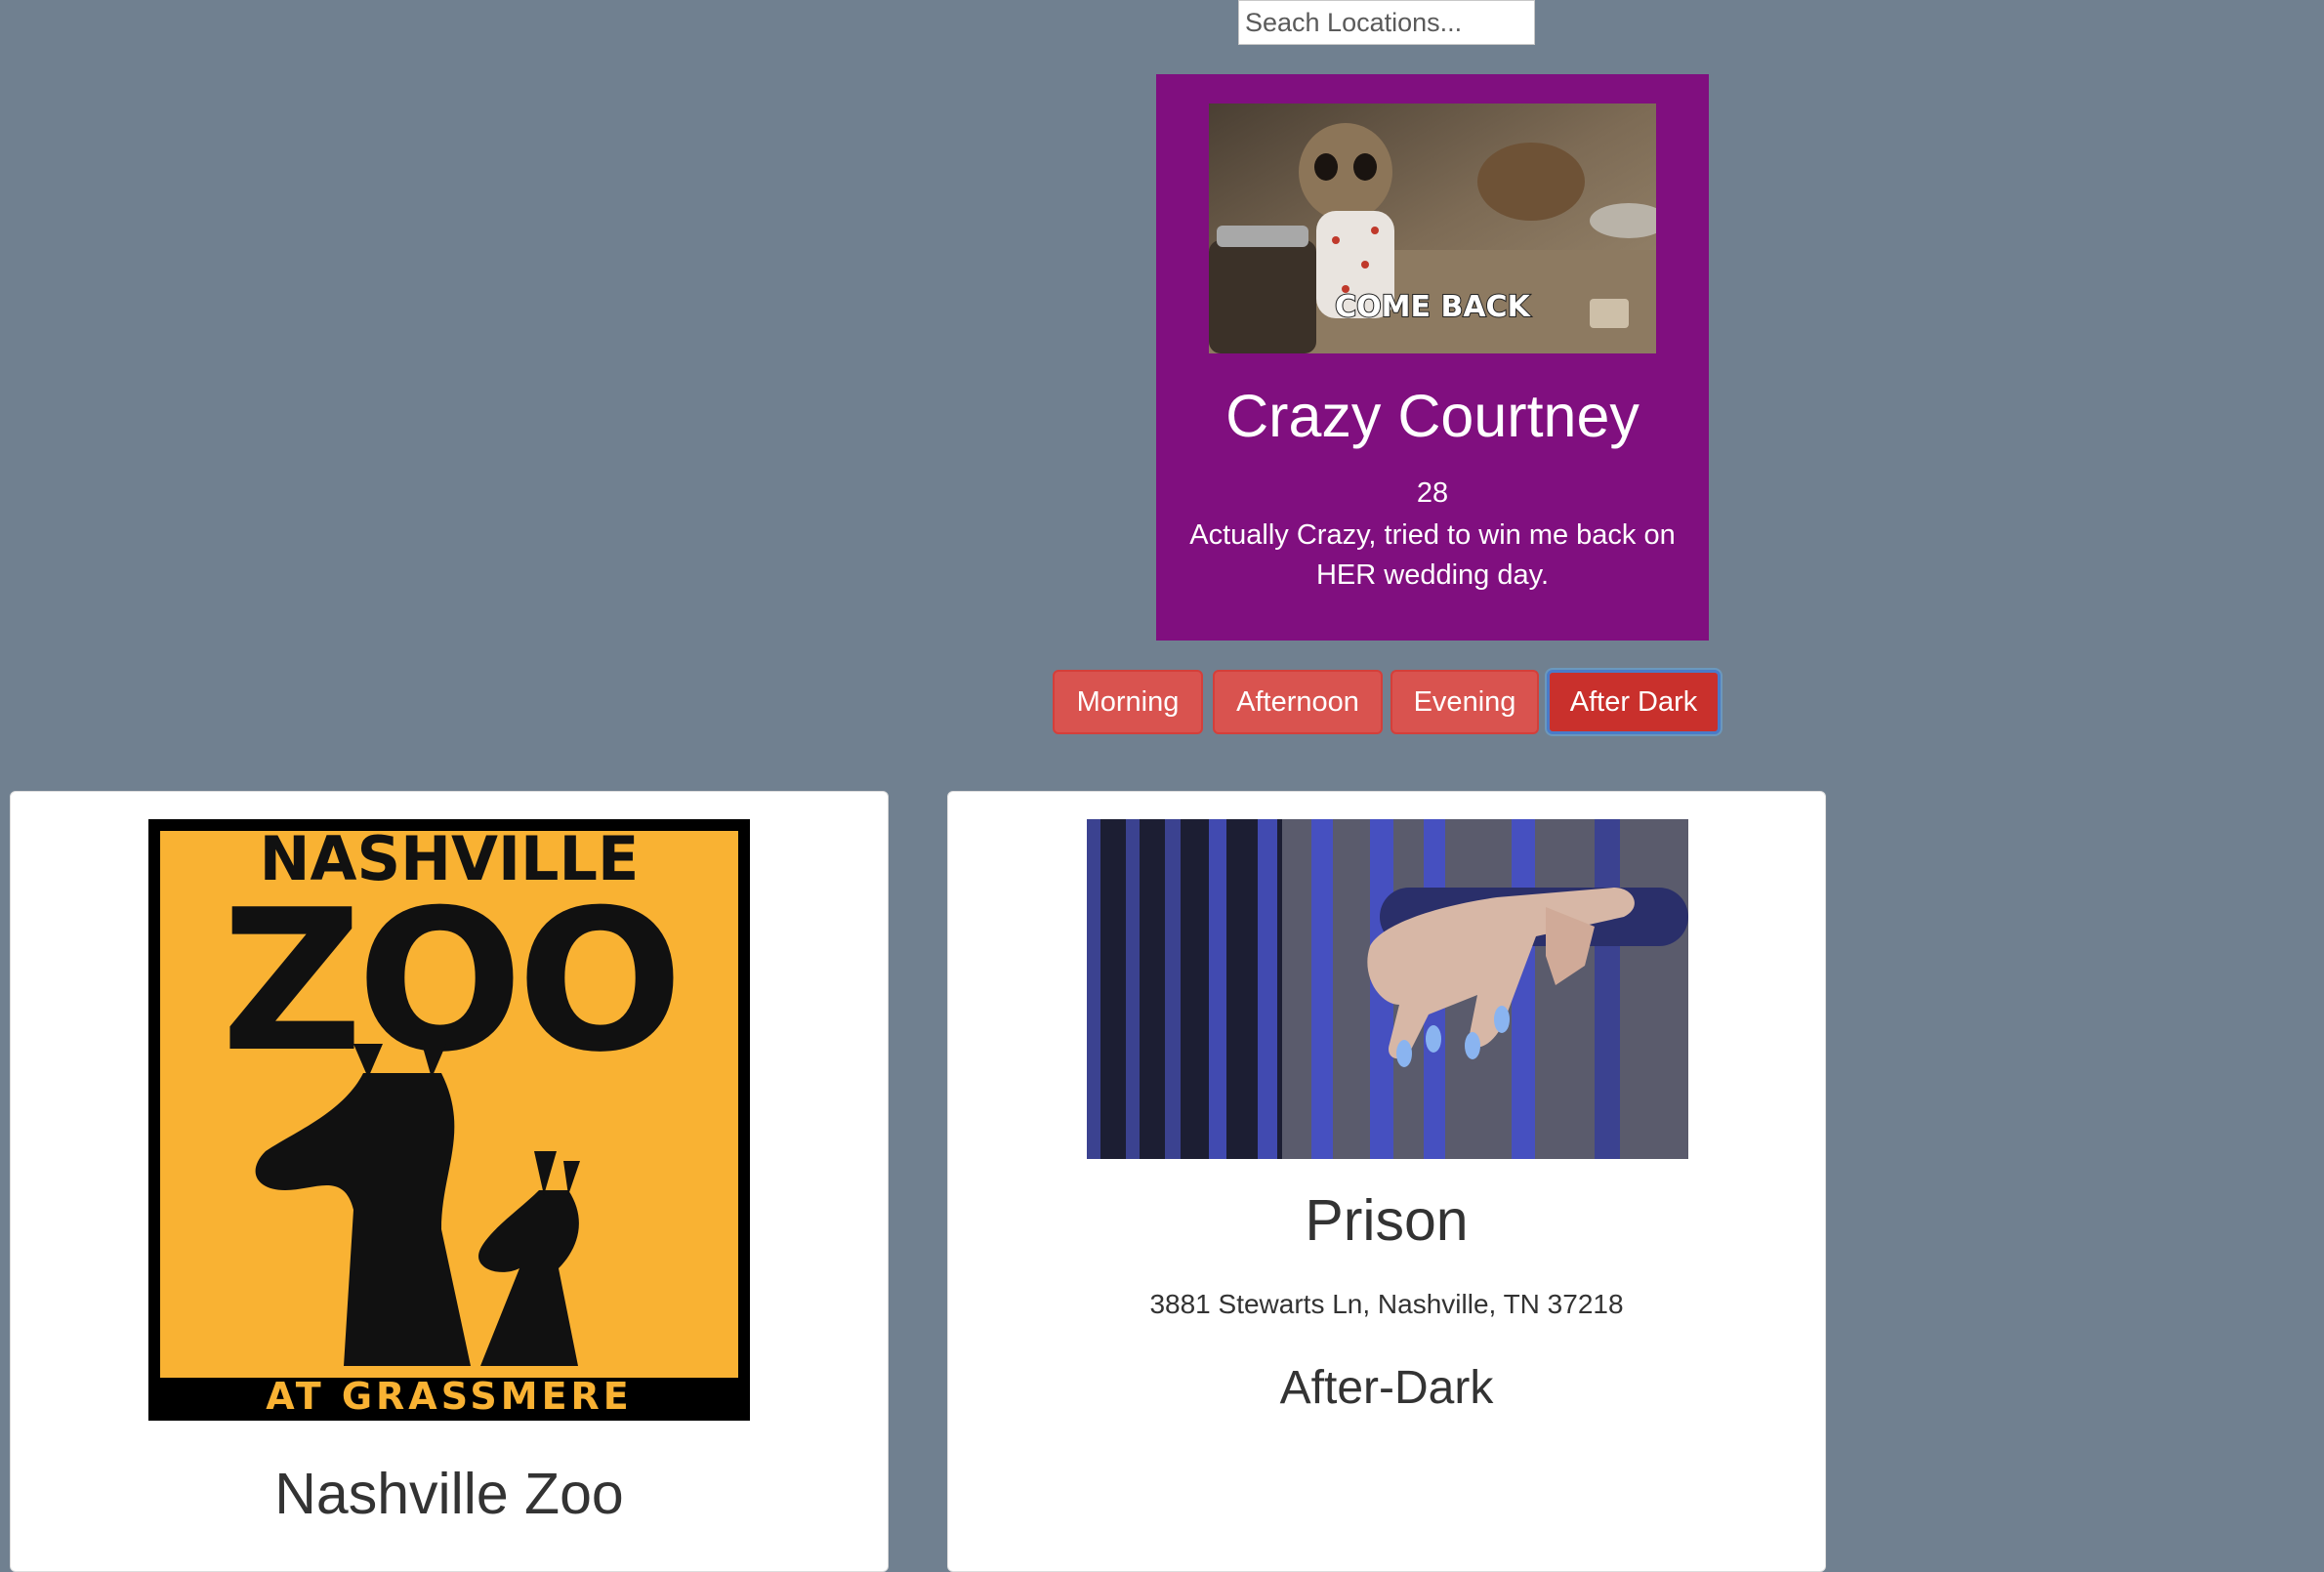  I want to click on location-name: Prison, so click(1387, 1220).